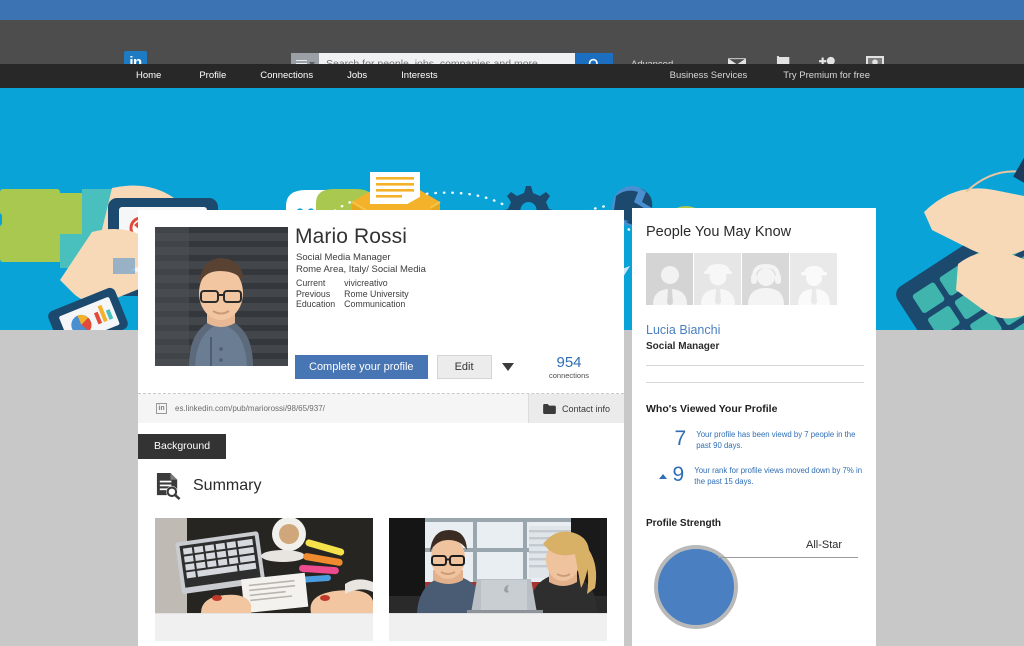  I want to click on summary-photo-grid, so click(381, 579).